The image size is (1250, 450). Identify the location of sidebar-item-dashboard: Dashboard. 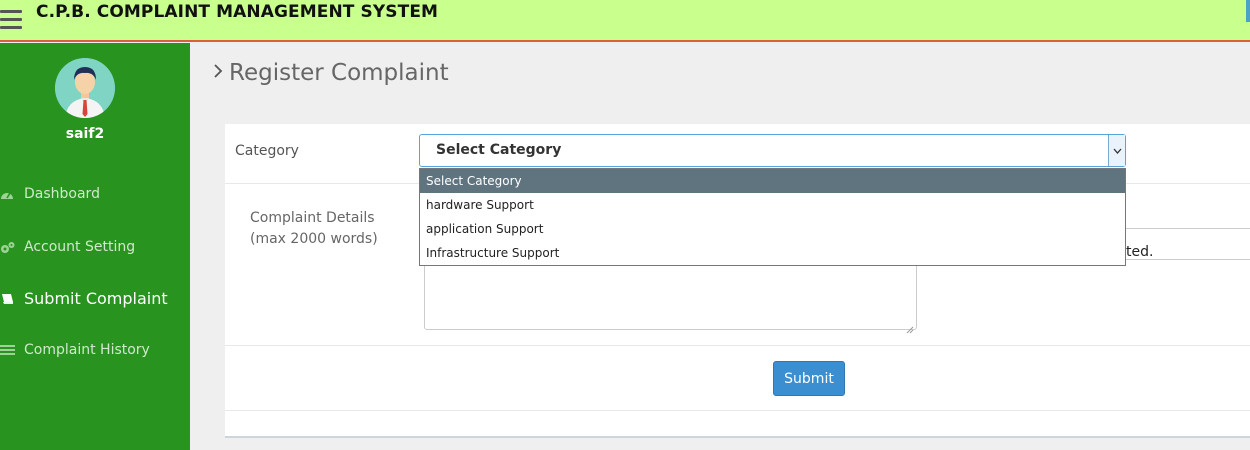
(95, 194).